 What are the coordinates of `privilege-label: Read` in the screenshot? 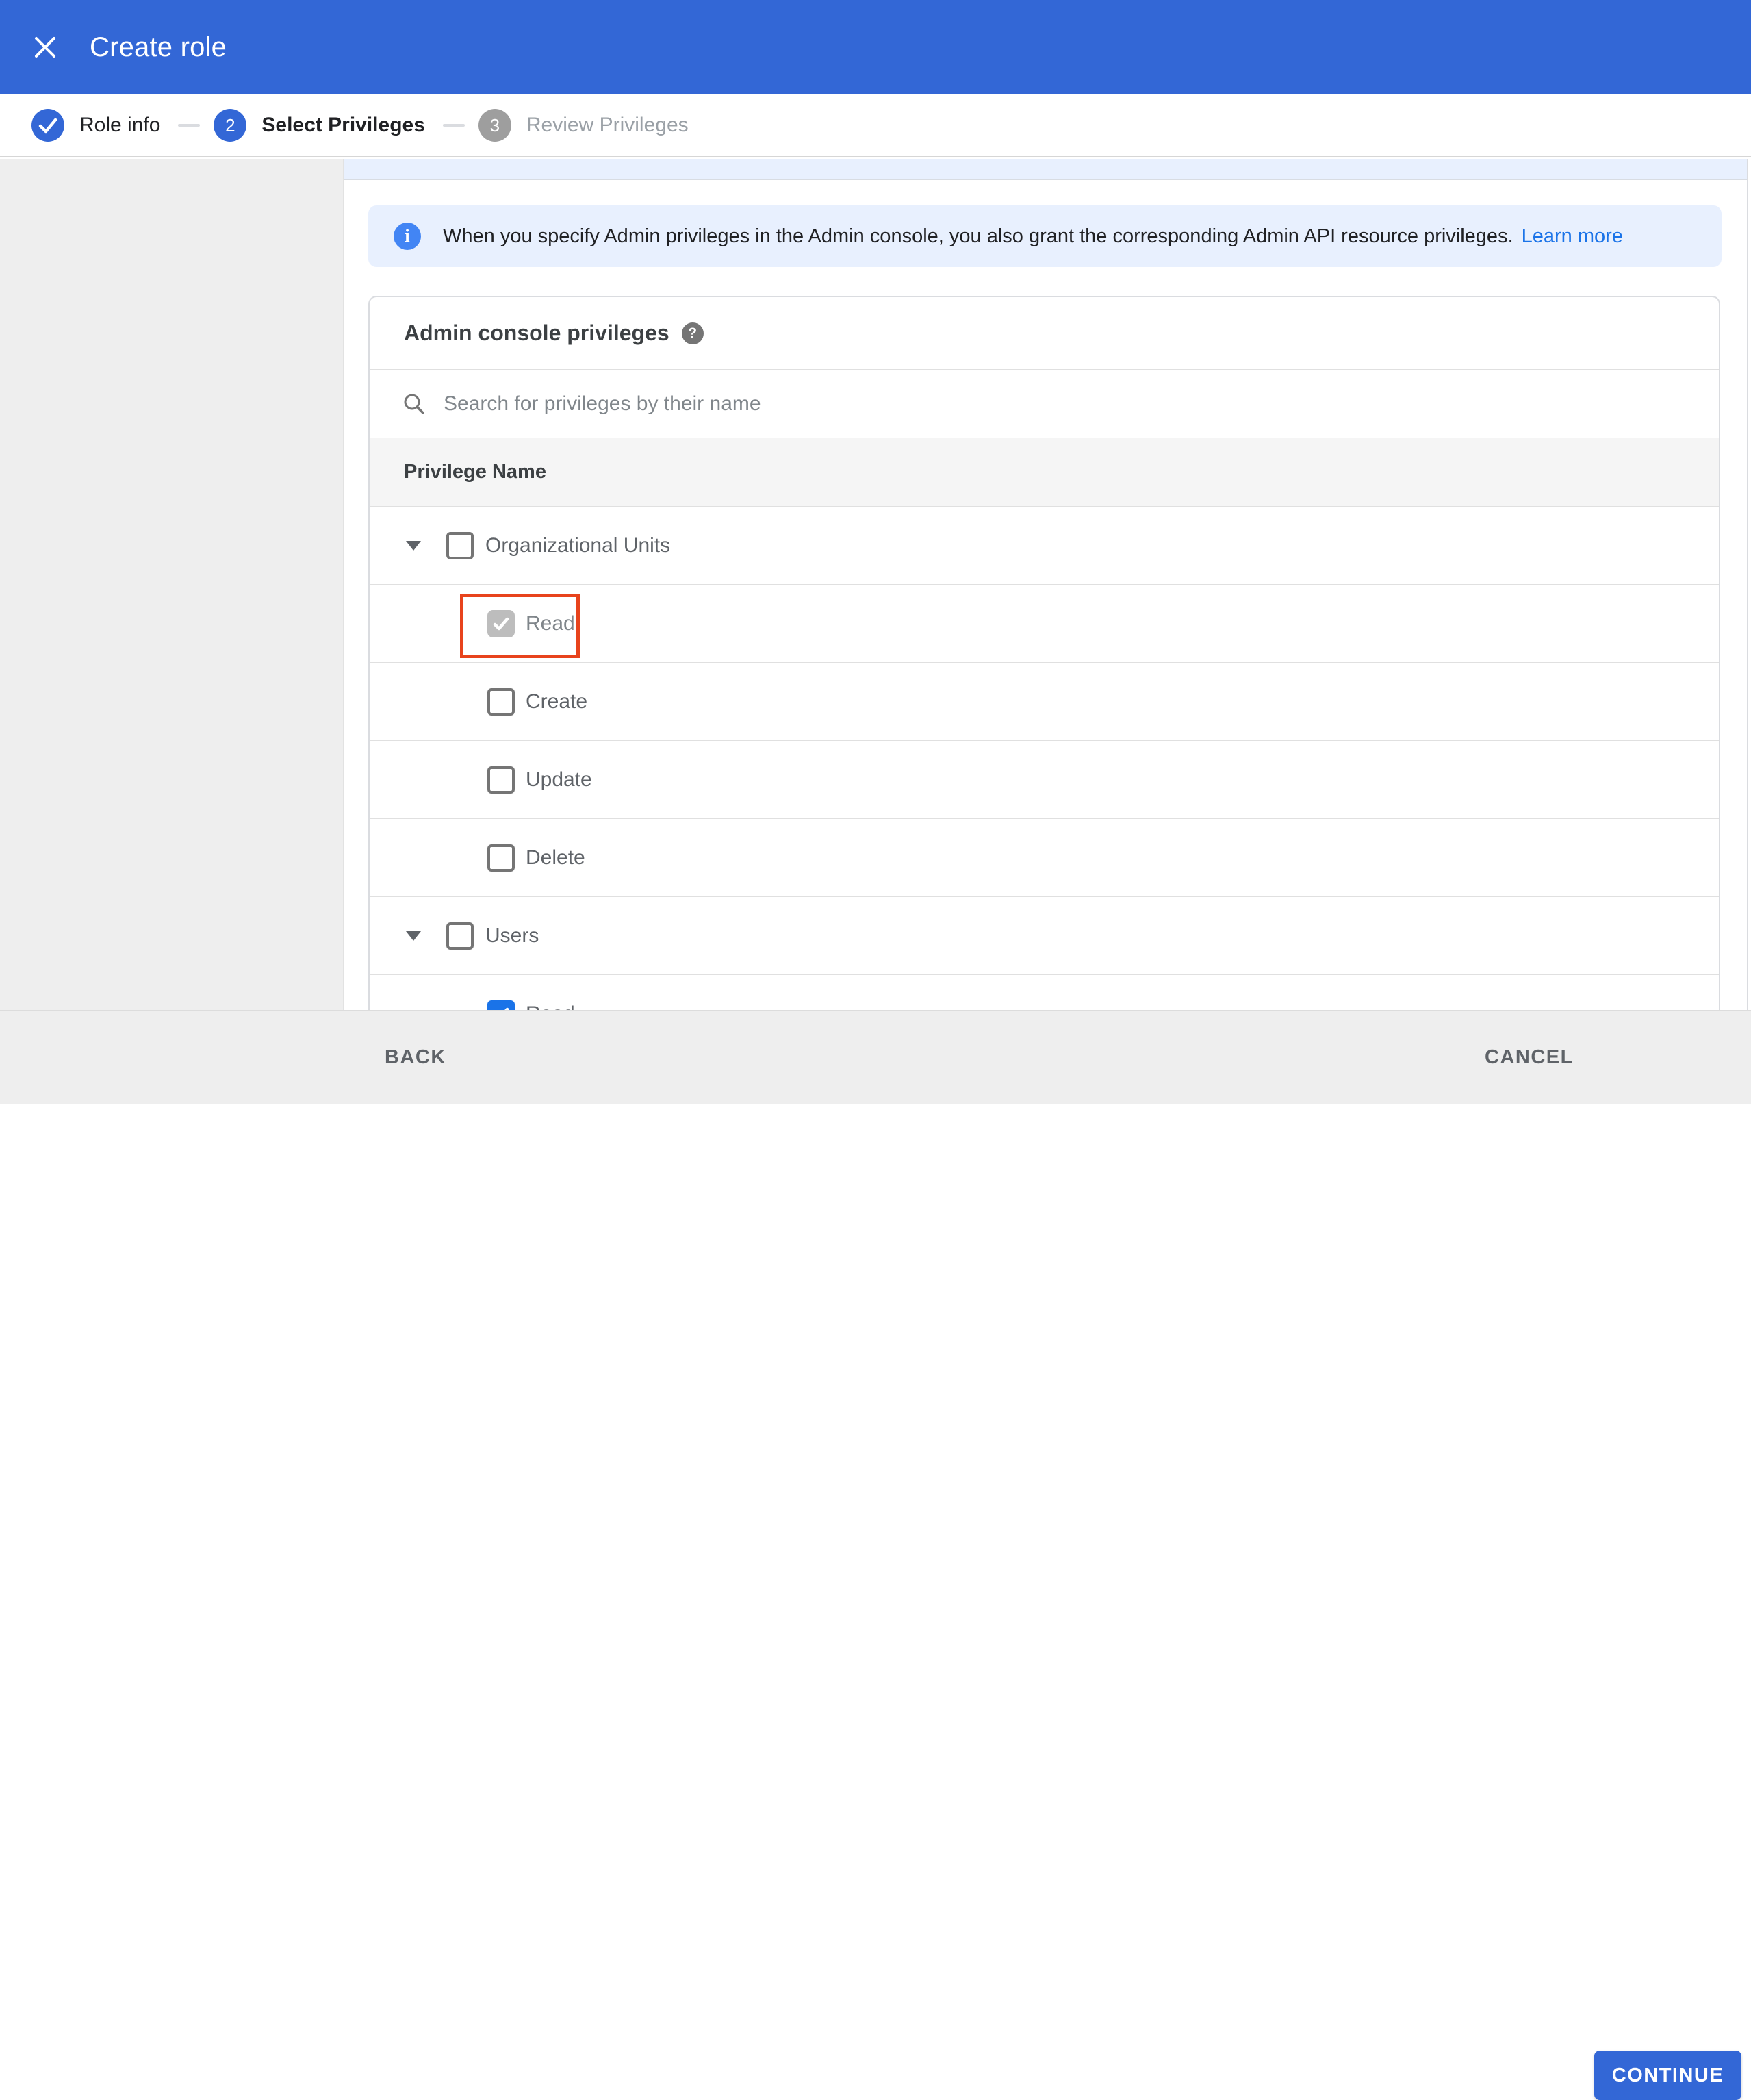 It's located at (551, 1006).